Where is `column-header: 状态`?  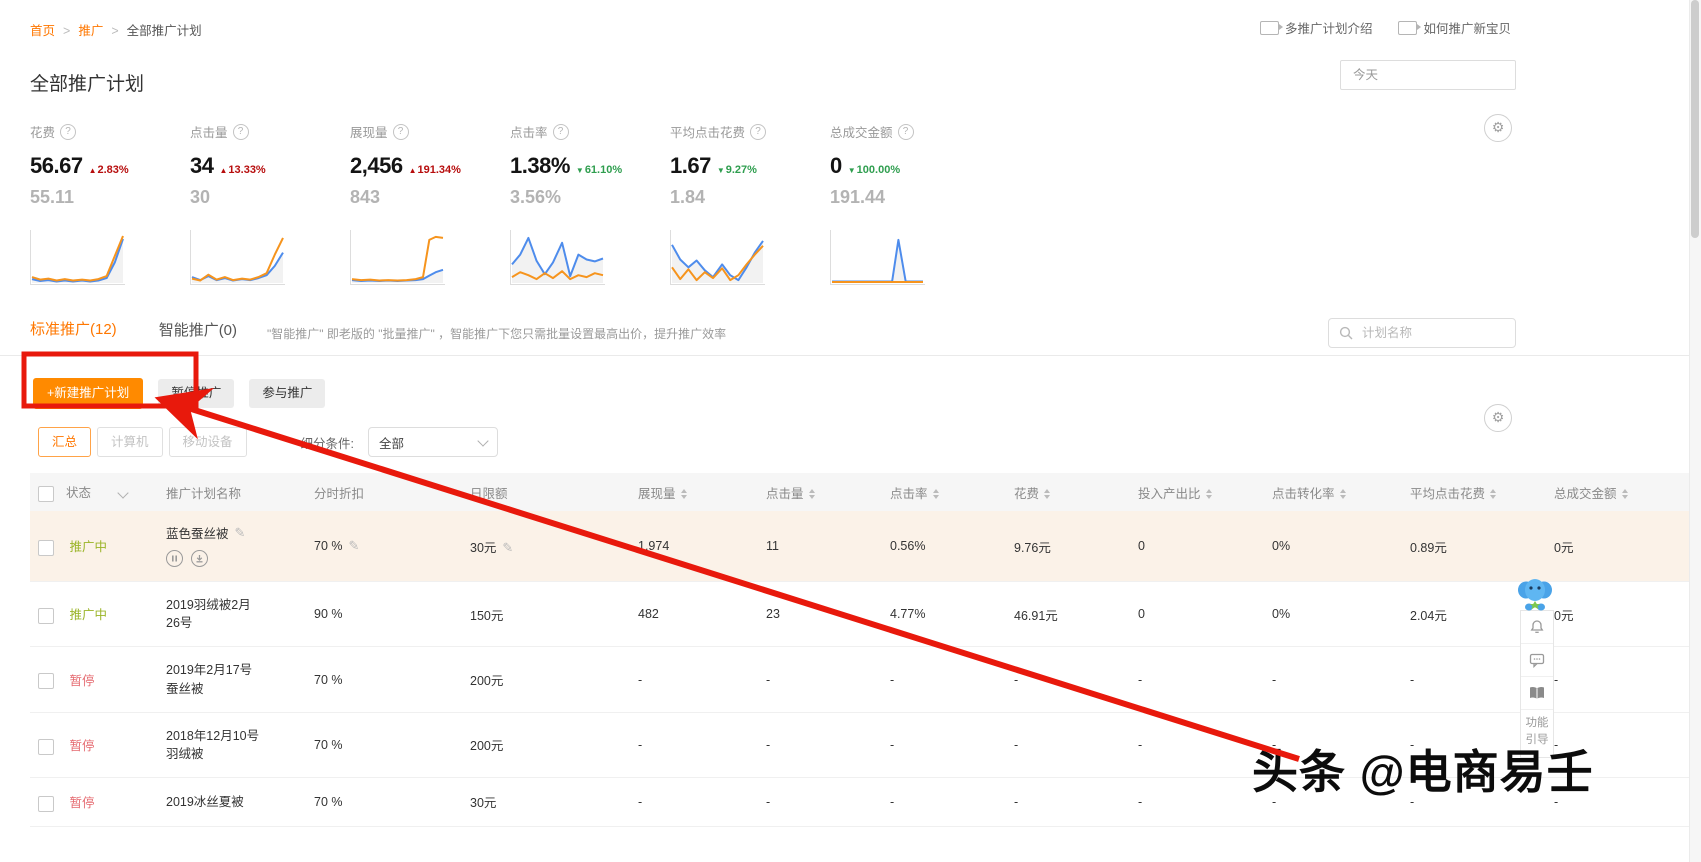 column-header: 状态 is located at coordinates (94, 492).